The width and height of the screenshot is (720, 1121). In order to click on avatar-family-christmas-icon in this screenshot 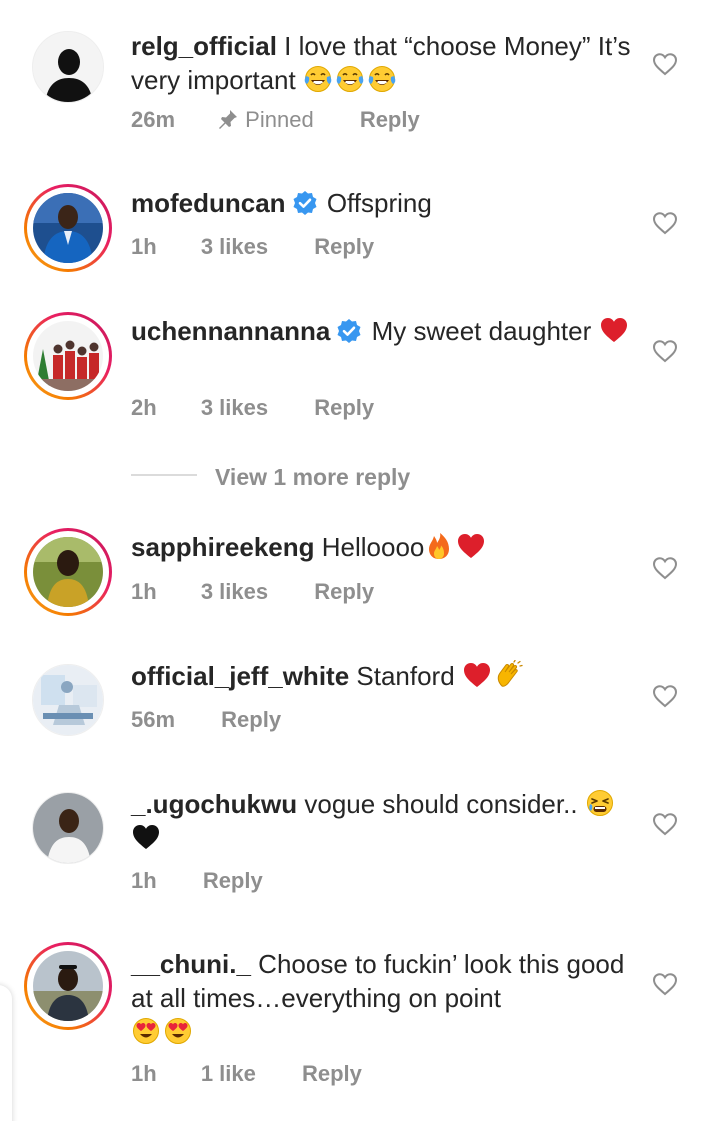, I will do `click(68, 356)`.